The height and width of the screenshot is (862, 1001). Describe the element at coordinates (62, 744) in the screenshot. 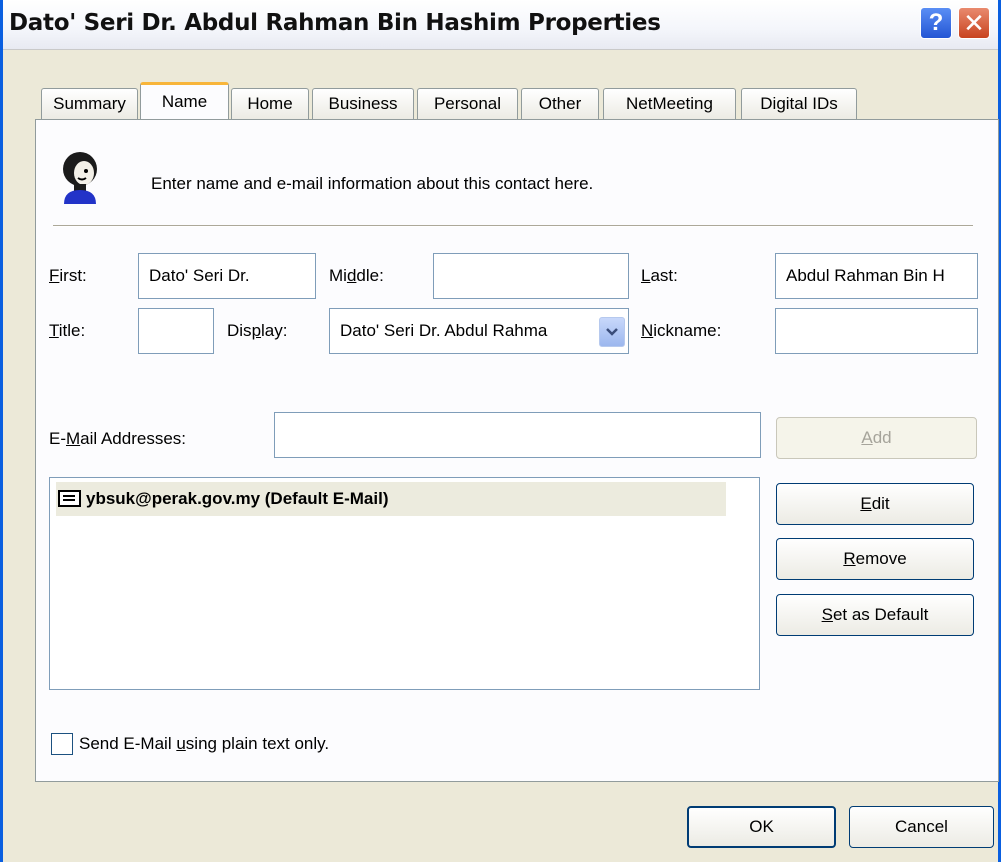

I see `plain-text-checkbox` at that location.